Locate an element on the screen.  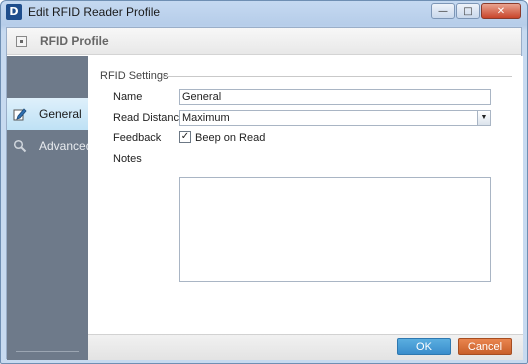
read-distance-select: Maximum ▼ is located at coordinates (335, 118).